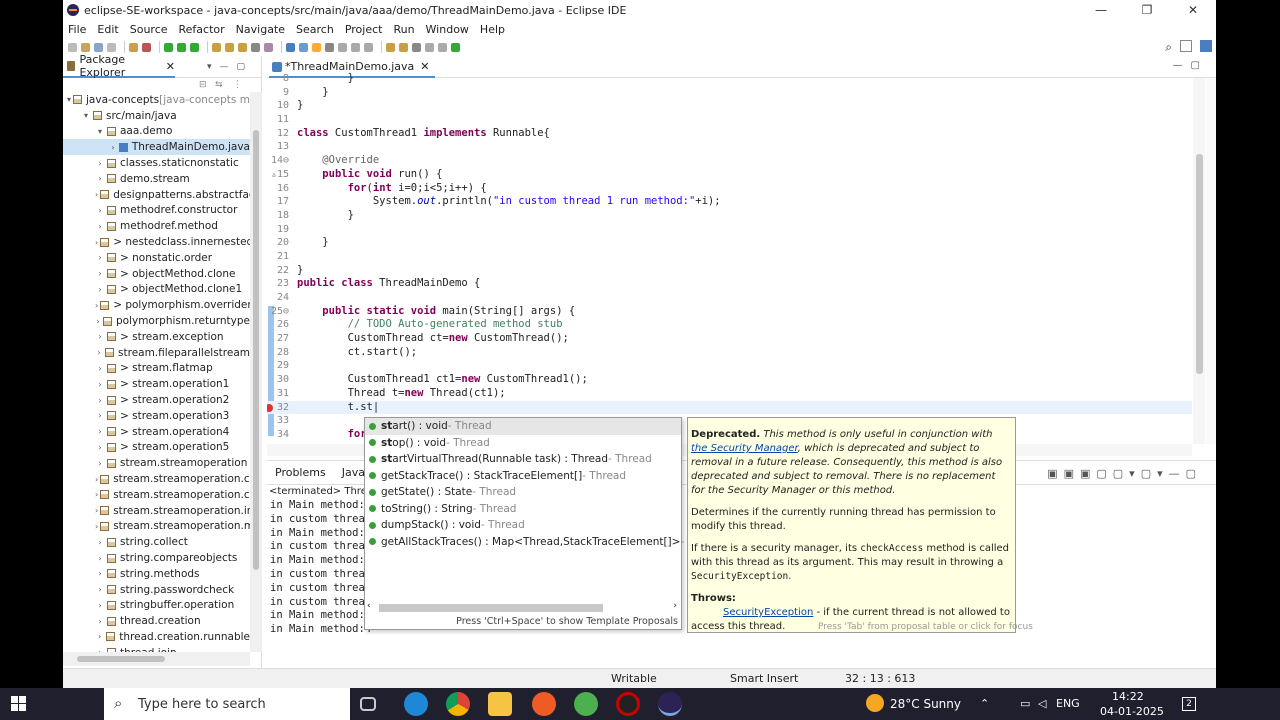 The width and height of the screenshot is (1280, 720). What do you see at coordinates (156, 659) in the screenshot?
I see `explorer-horizontal-scrollbar` at bounding box center [156, 659].